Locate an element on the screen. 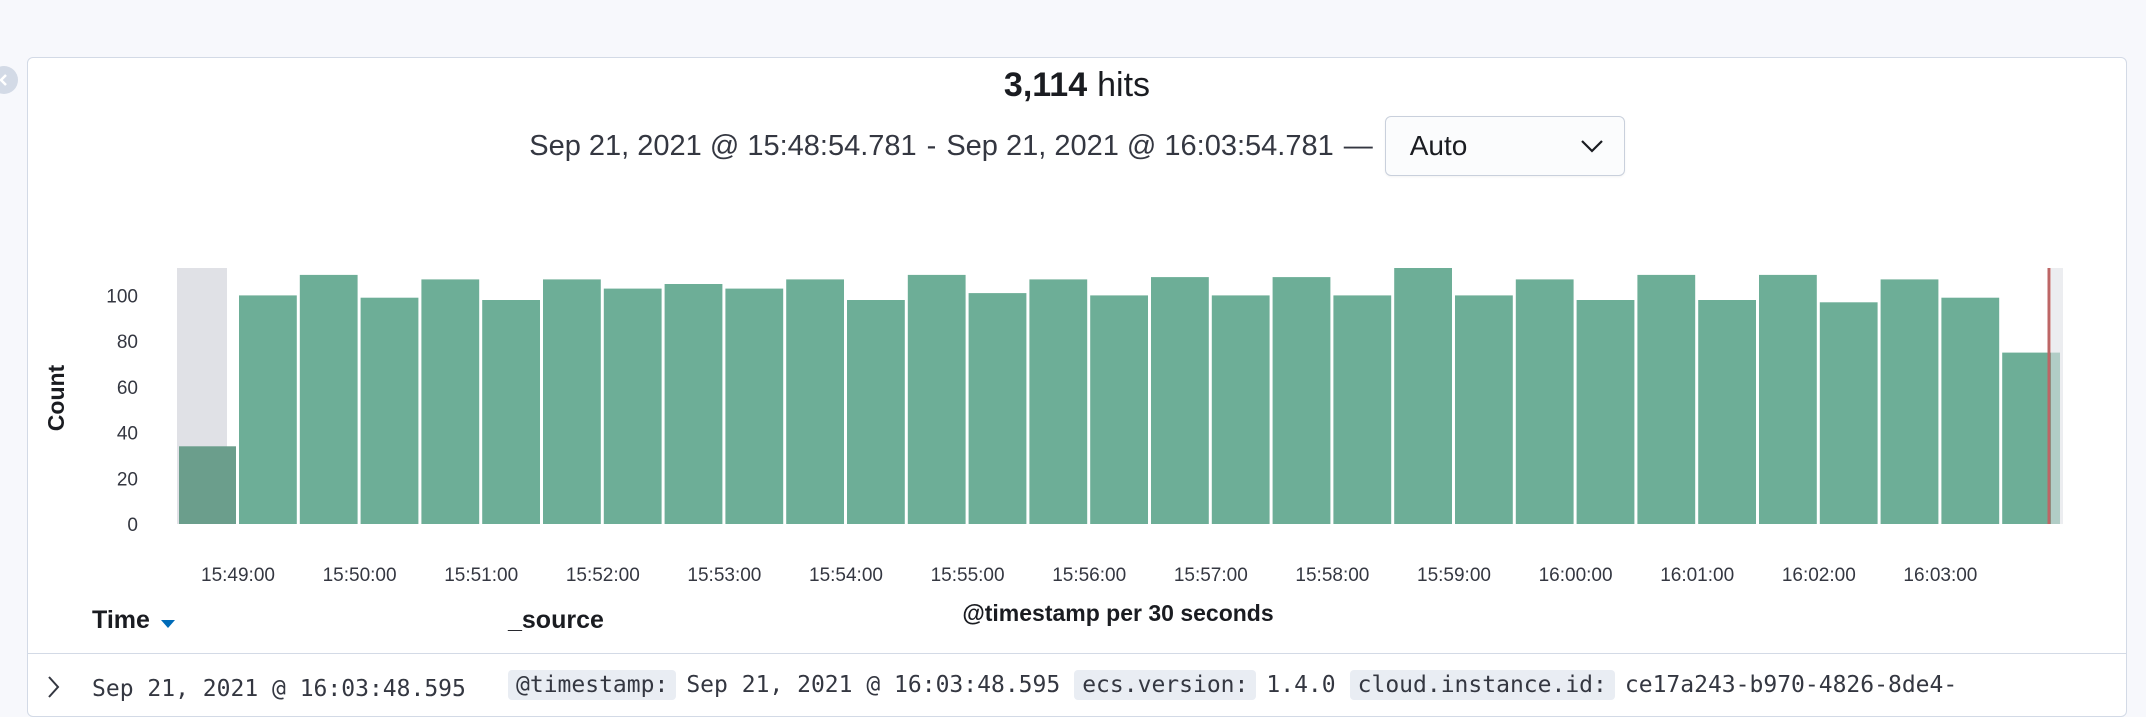 The image size is (2146, 717). y-tick-label: 60 is located at coordinates (127, 388).